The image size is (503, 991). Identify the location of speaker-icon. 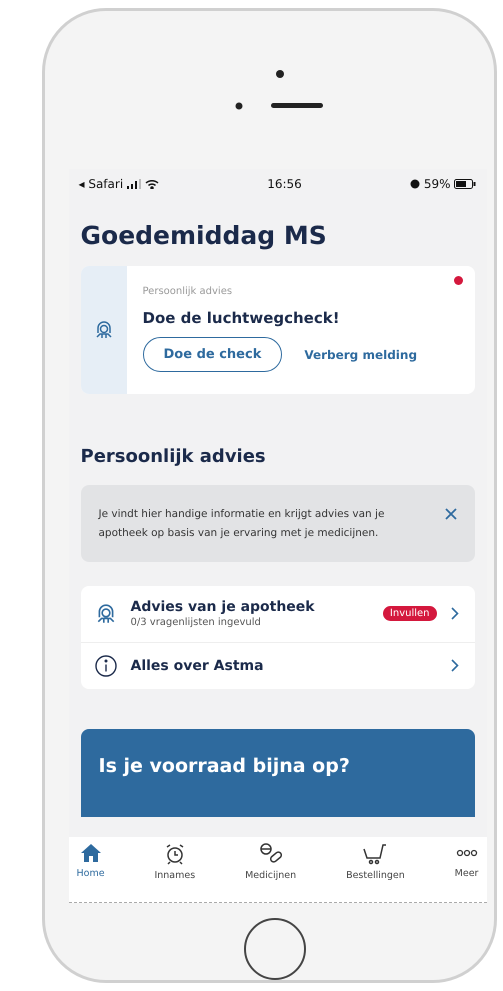
(279, 106).